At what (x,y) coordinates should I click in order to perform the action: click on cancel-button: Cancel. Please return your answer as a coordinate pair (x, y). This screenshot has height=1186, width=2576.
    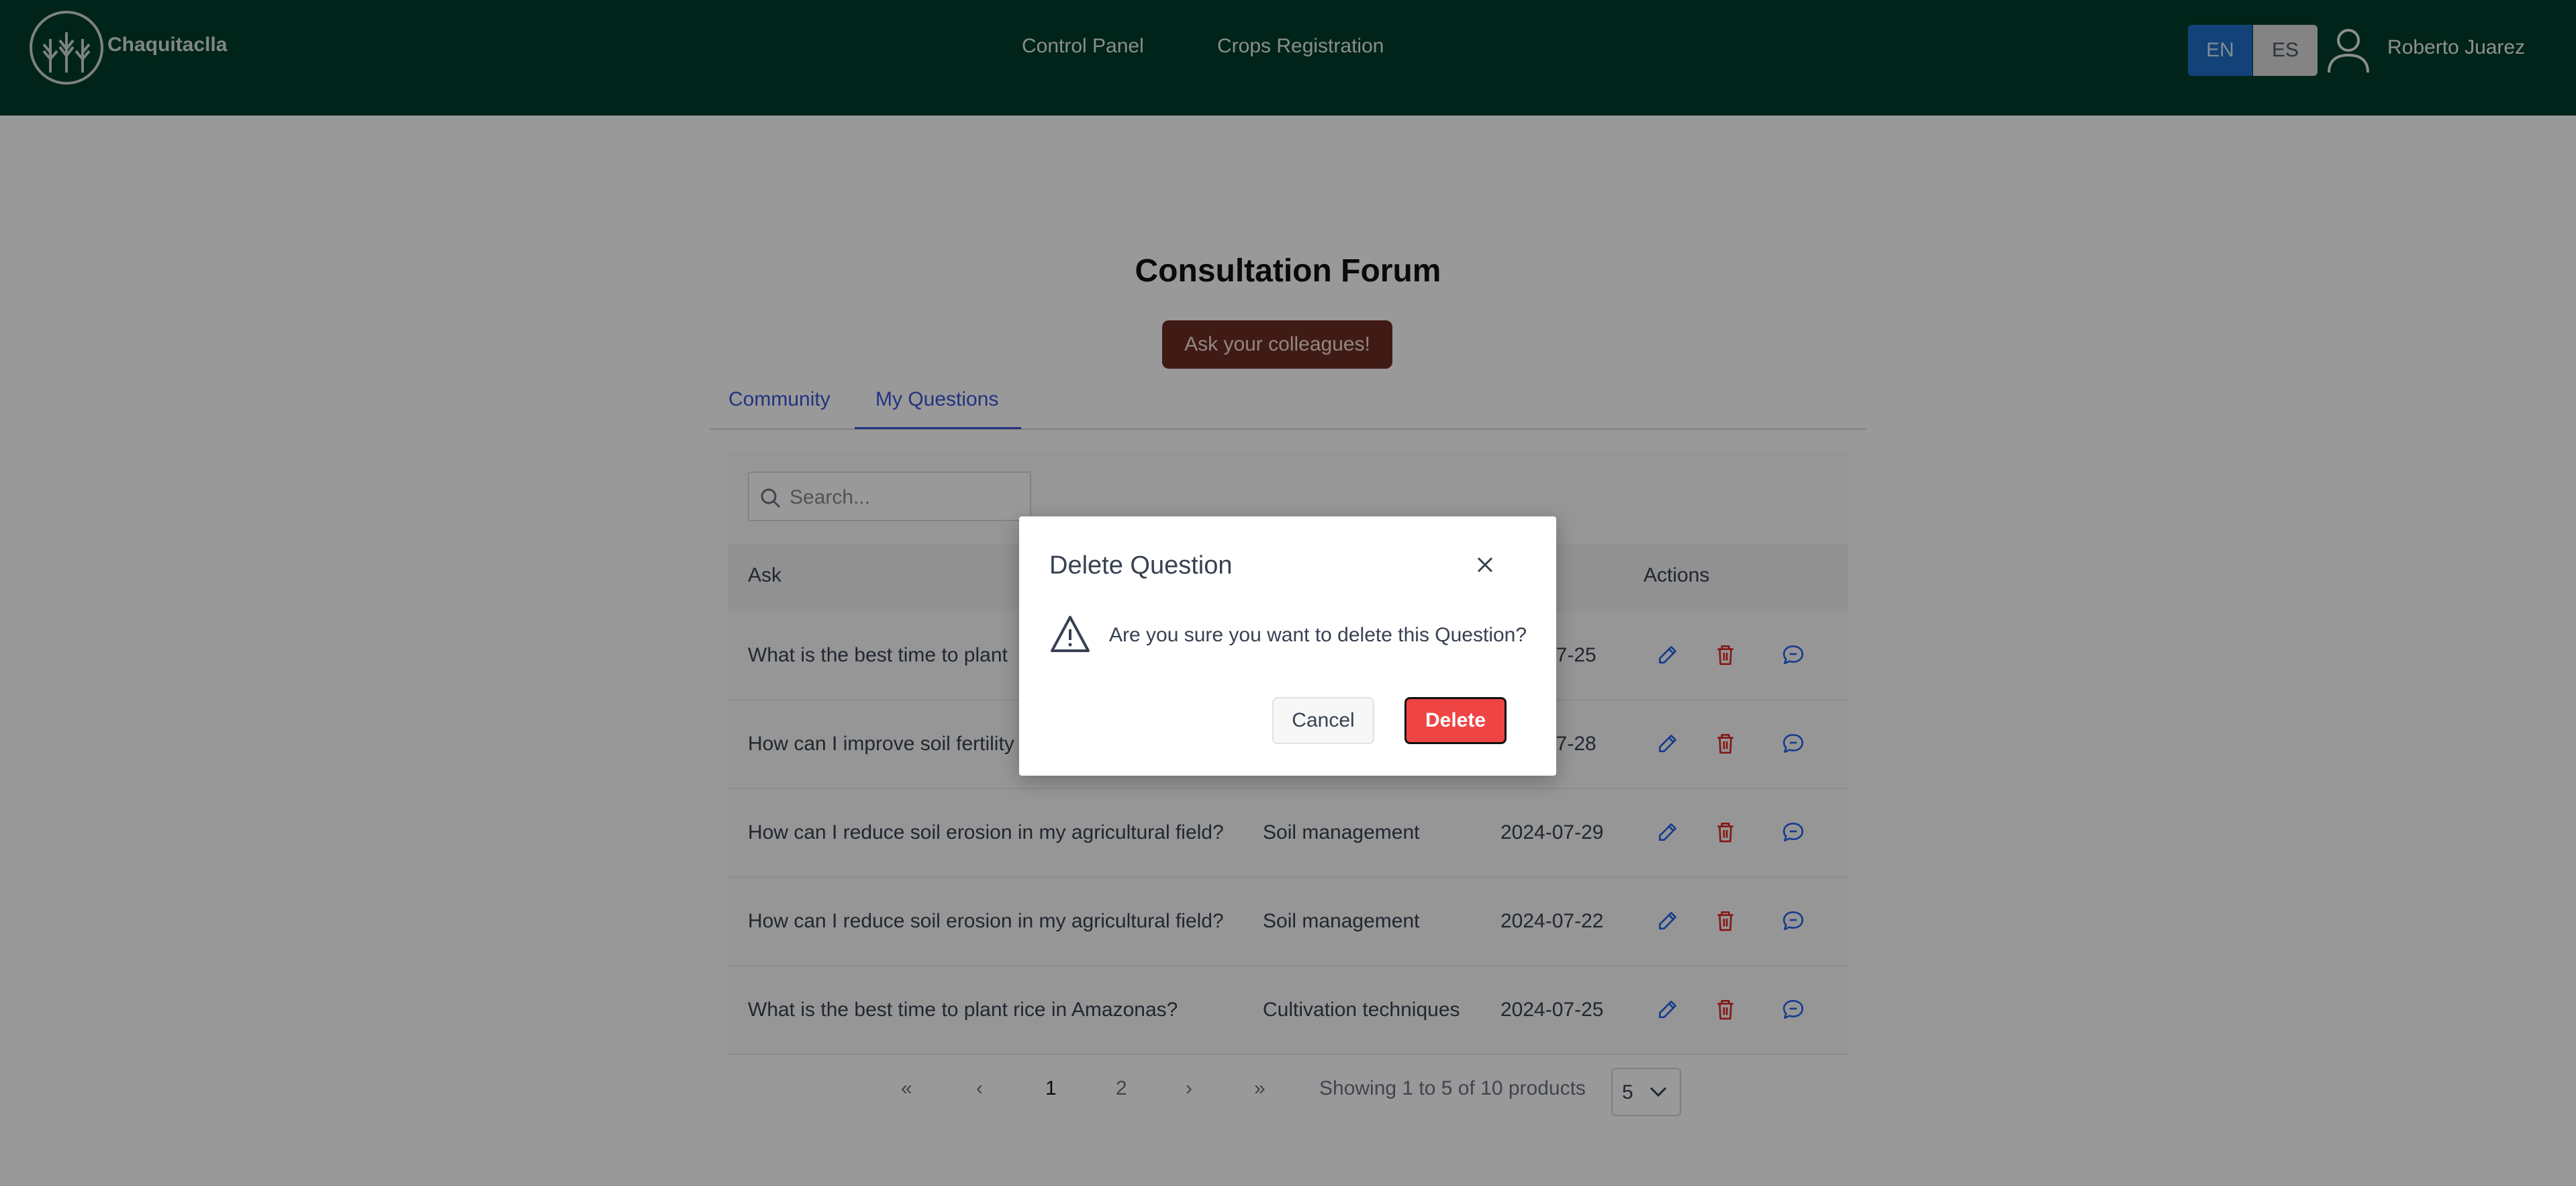
    Looking at the image, I should click on (1323, 721).